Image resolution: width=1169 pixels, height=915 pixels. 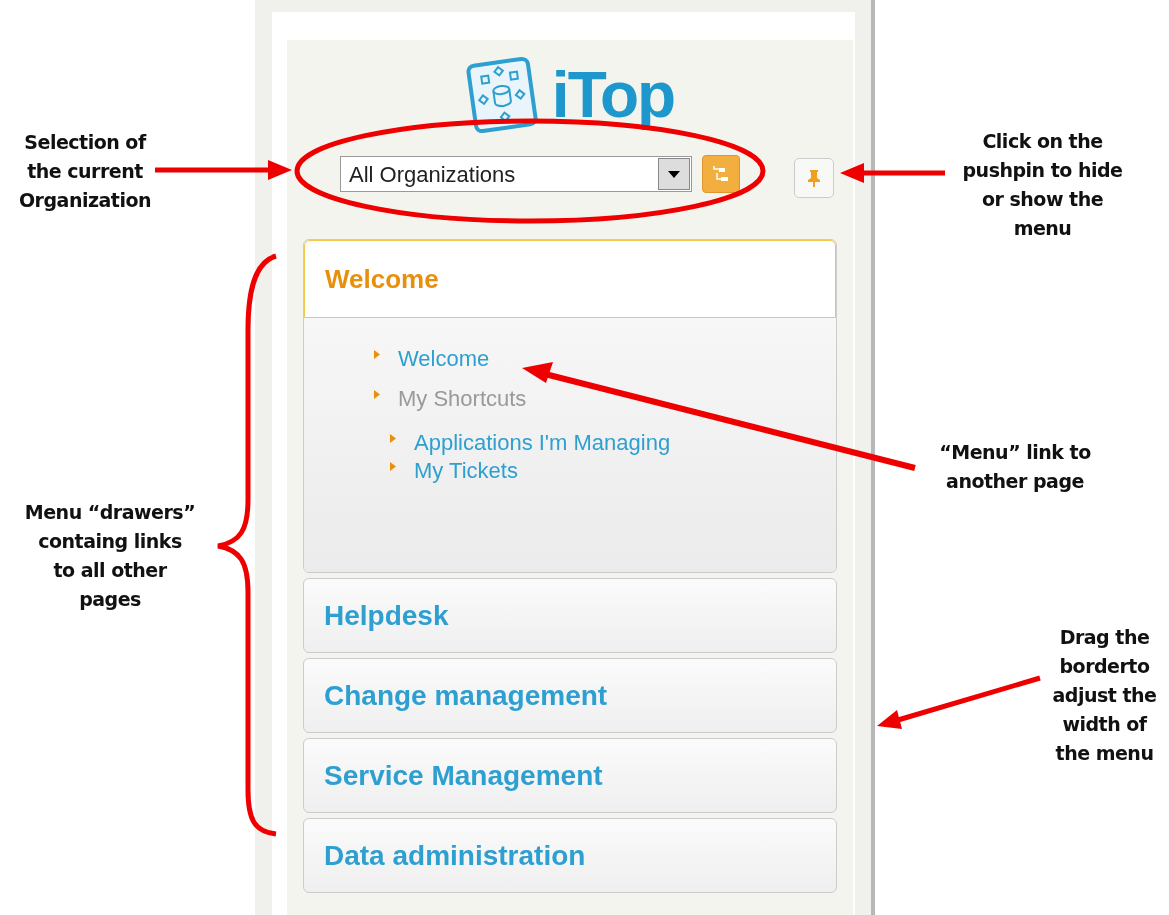 I want to click on drawer-header: Change management, so click(x=570, y=695).